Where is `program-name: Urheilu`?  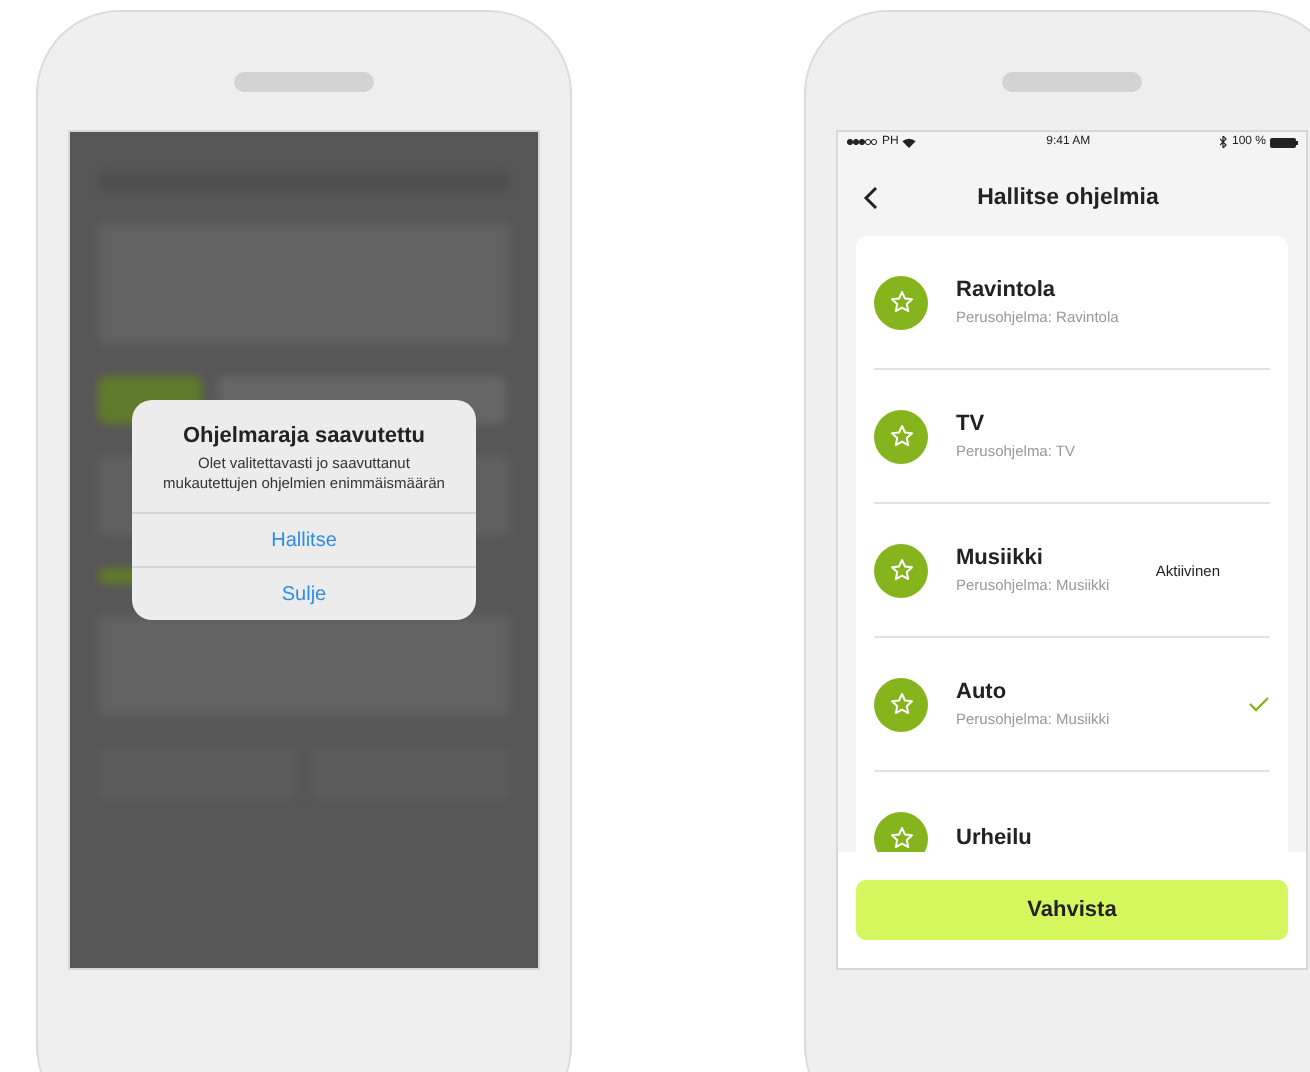 program-name: Urheilu is located at coordinates (995, 838).